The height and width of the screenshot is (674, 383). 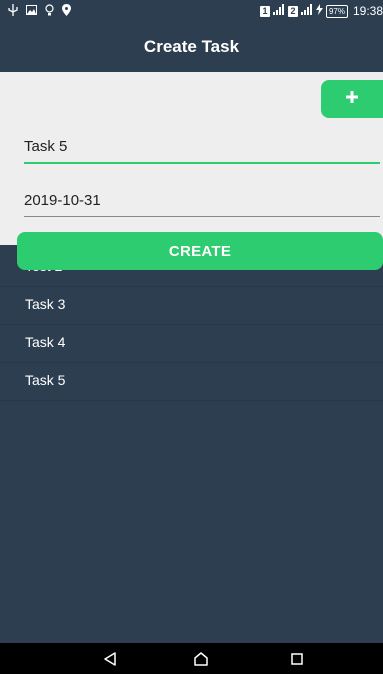 I want to click on add-button, so click(x=352, y=99).